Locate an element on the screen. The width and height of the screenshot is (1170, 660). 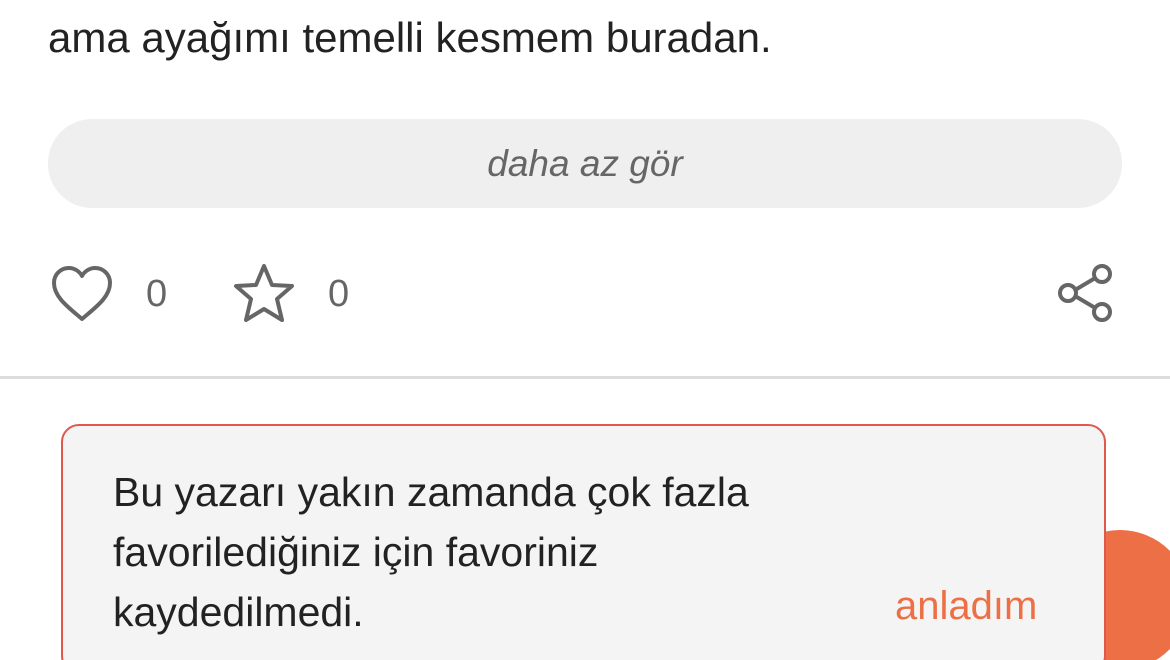
show-less-label: daha az gör is located at coordinates (585, 163).